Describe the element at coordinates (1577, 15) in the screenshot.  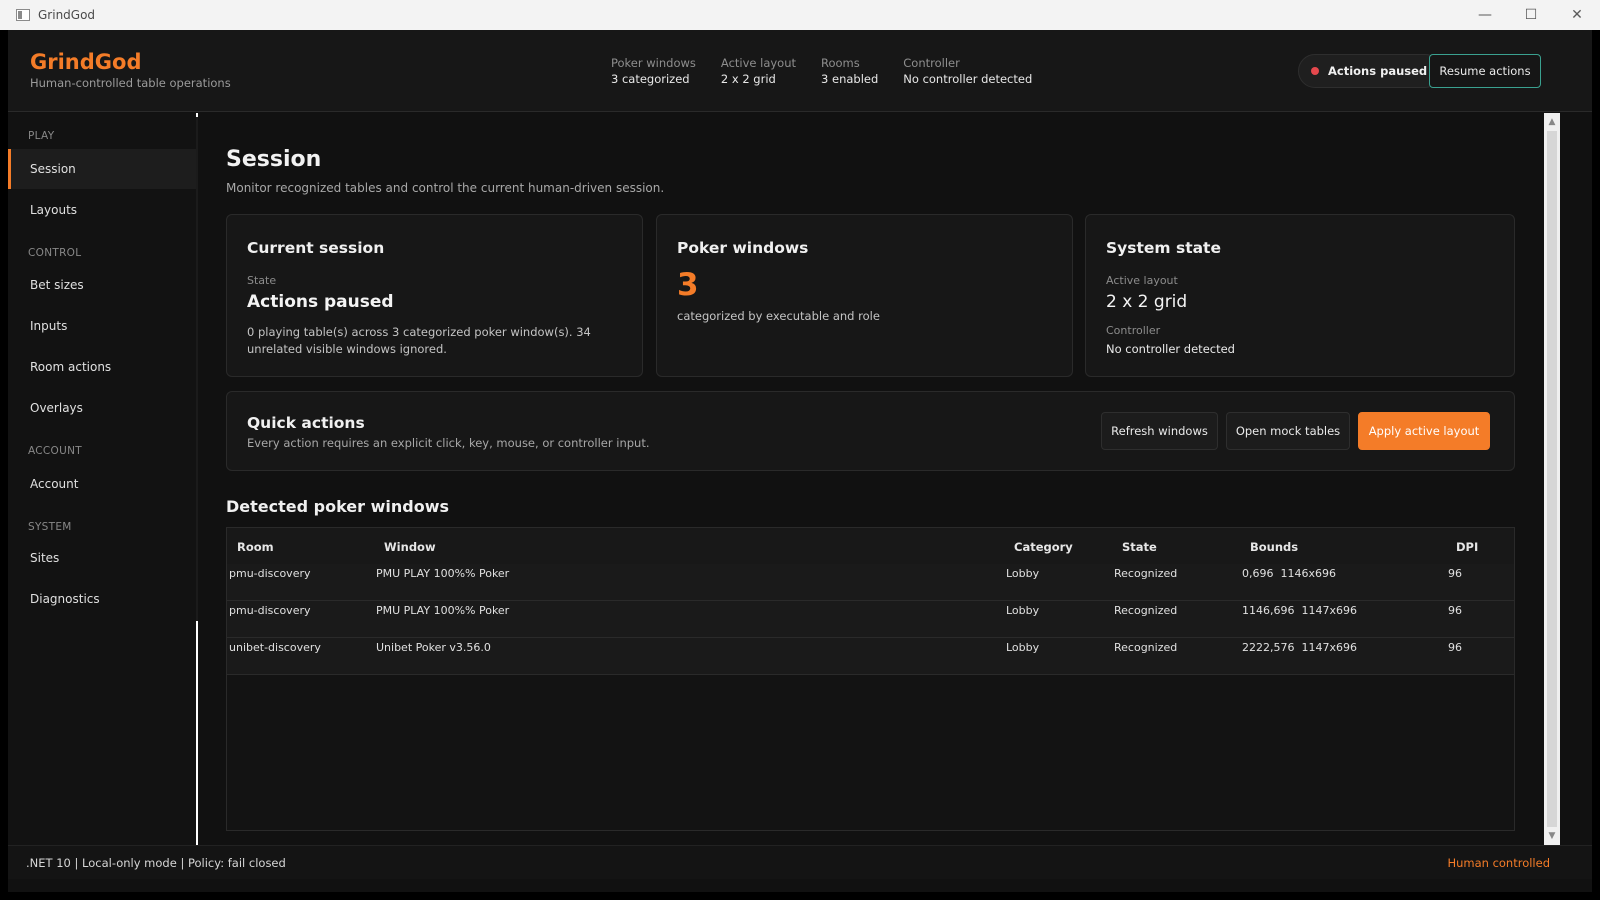
I see `close-icon: ✕` at that location.